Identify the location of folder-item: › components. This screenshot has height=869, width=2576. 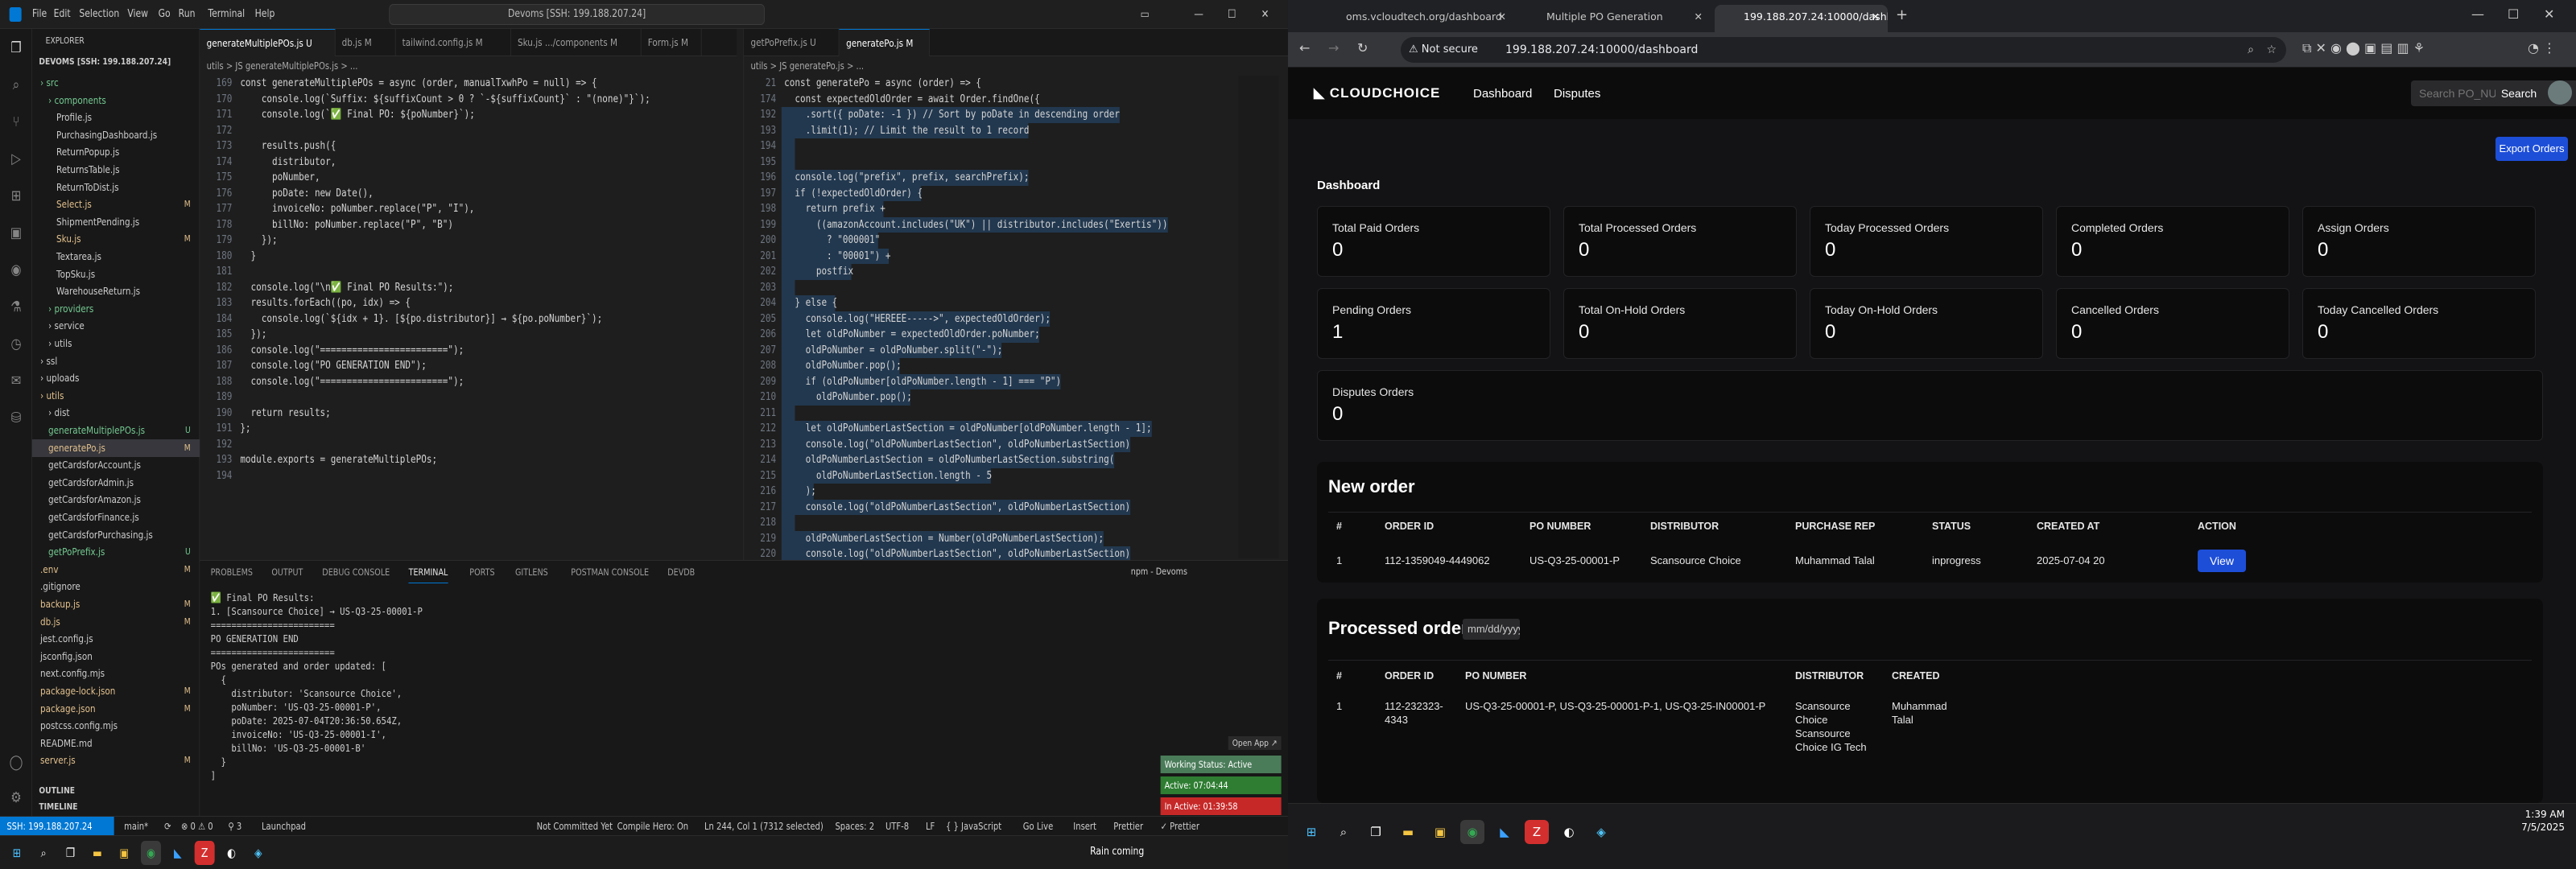
(116, 100).